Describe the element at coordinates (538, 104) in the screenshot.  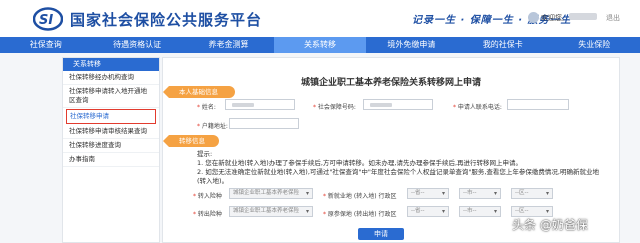
I see `phone-field` at that location.